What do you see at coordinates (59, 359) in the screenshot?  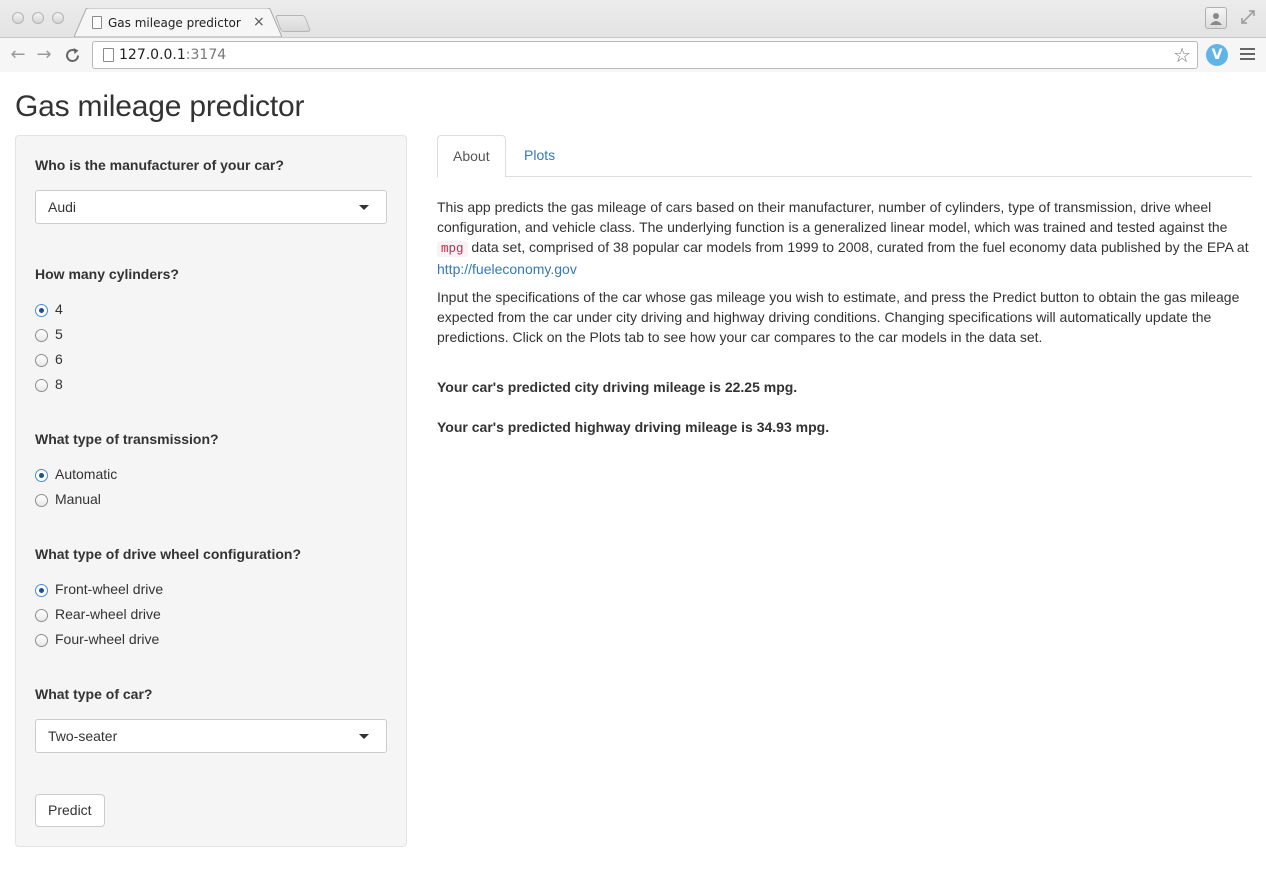 I see `radio-label: 6` at bounding box center [59, 359].